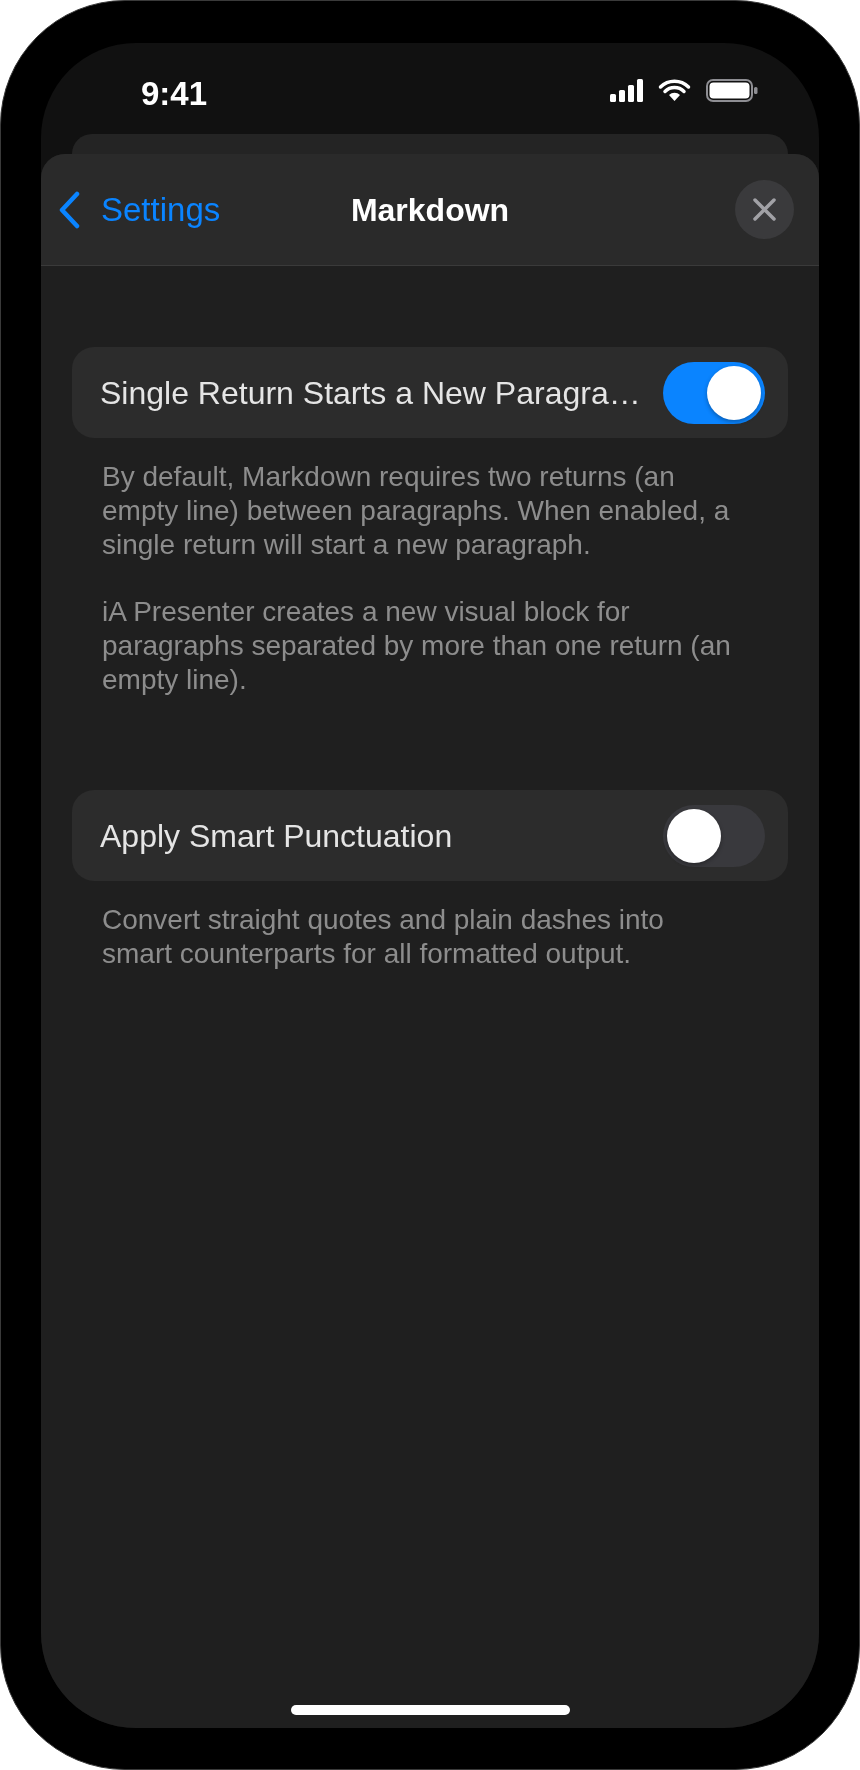 Image resolution: width=860 pixels, height=1770 pixels. What do you see at coordinates (383, 937) in the screenshot?
I see `setting-description: Convert straight quotes and plain dashes into smart counterparts for all formatted output.` at bounding box center [383, 937].